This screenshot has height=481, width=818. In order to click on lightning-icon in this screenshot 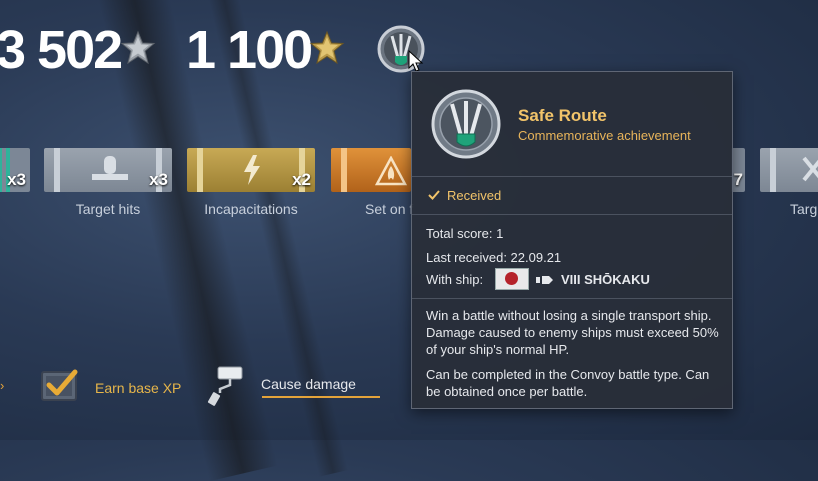, I will do `click(252, 170)`.